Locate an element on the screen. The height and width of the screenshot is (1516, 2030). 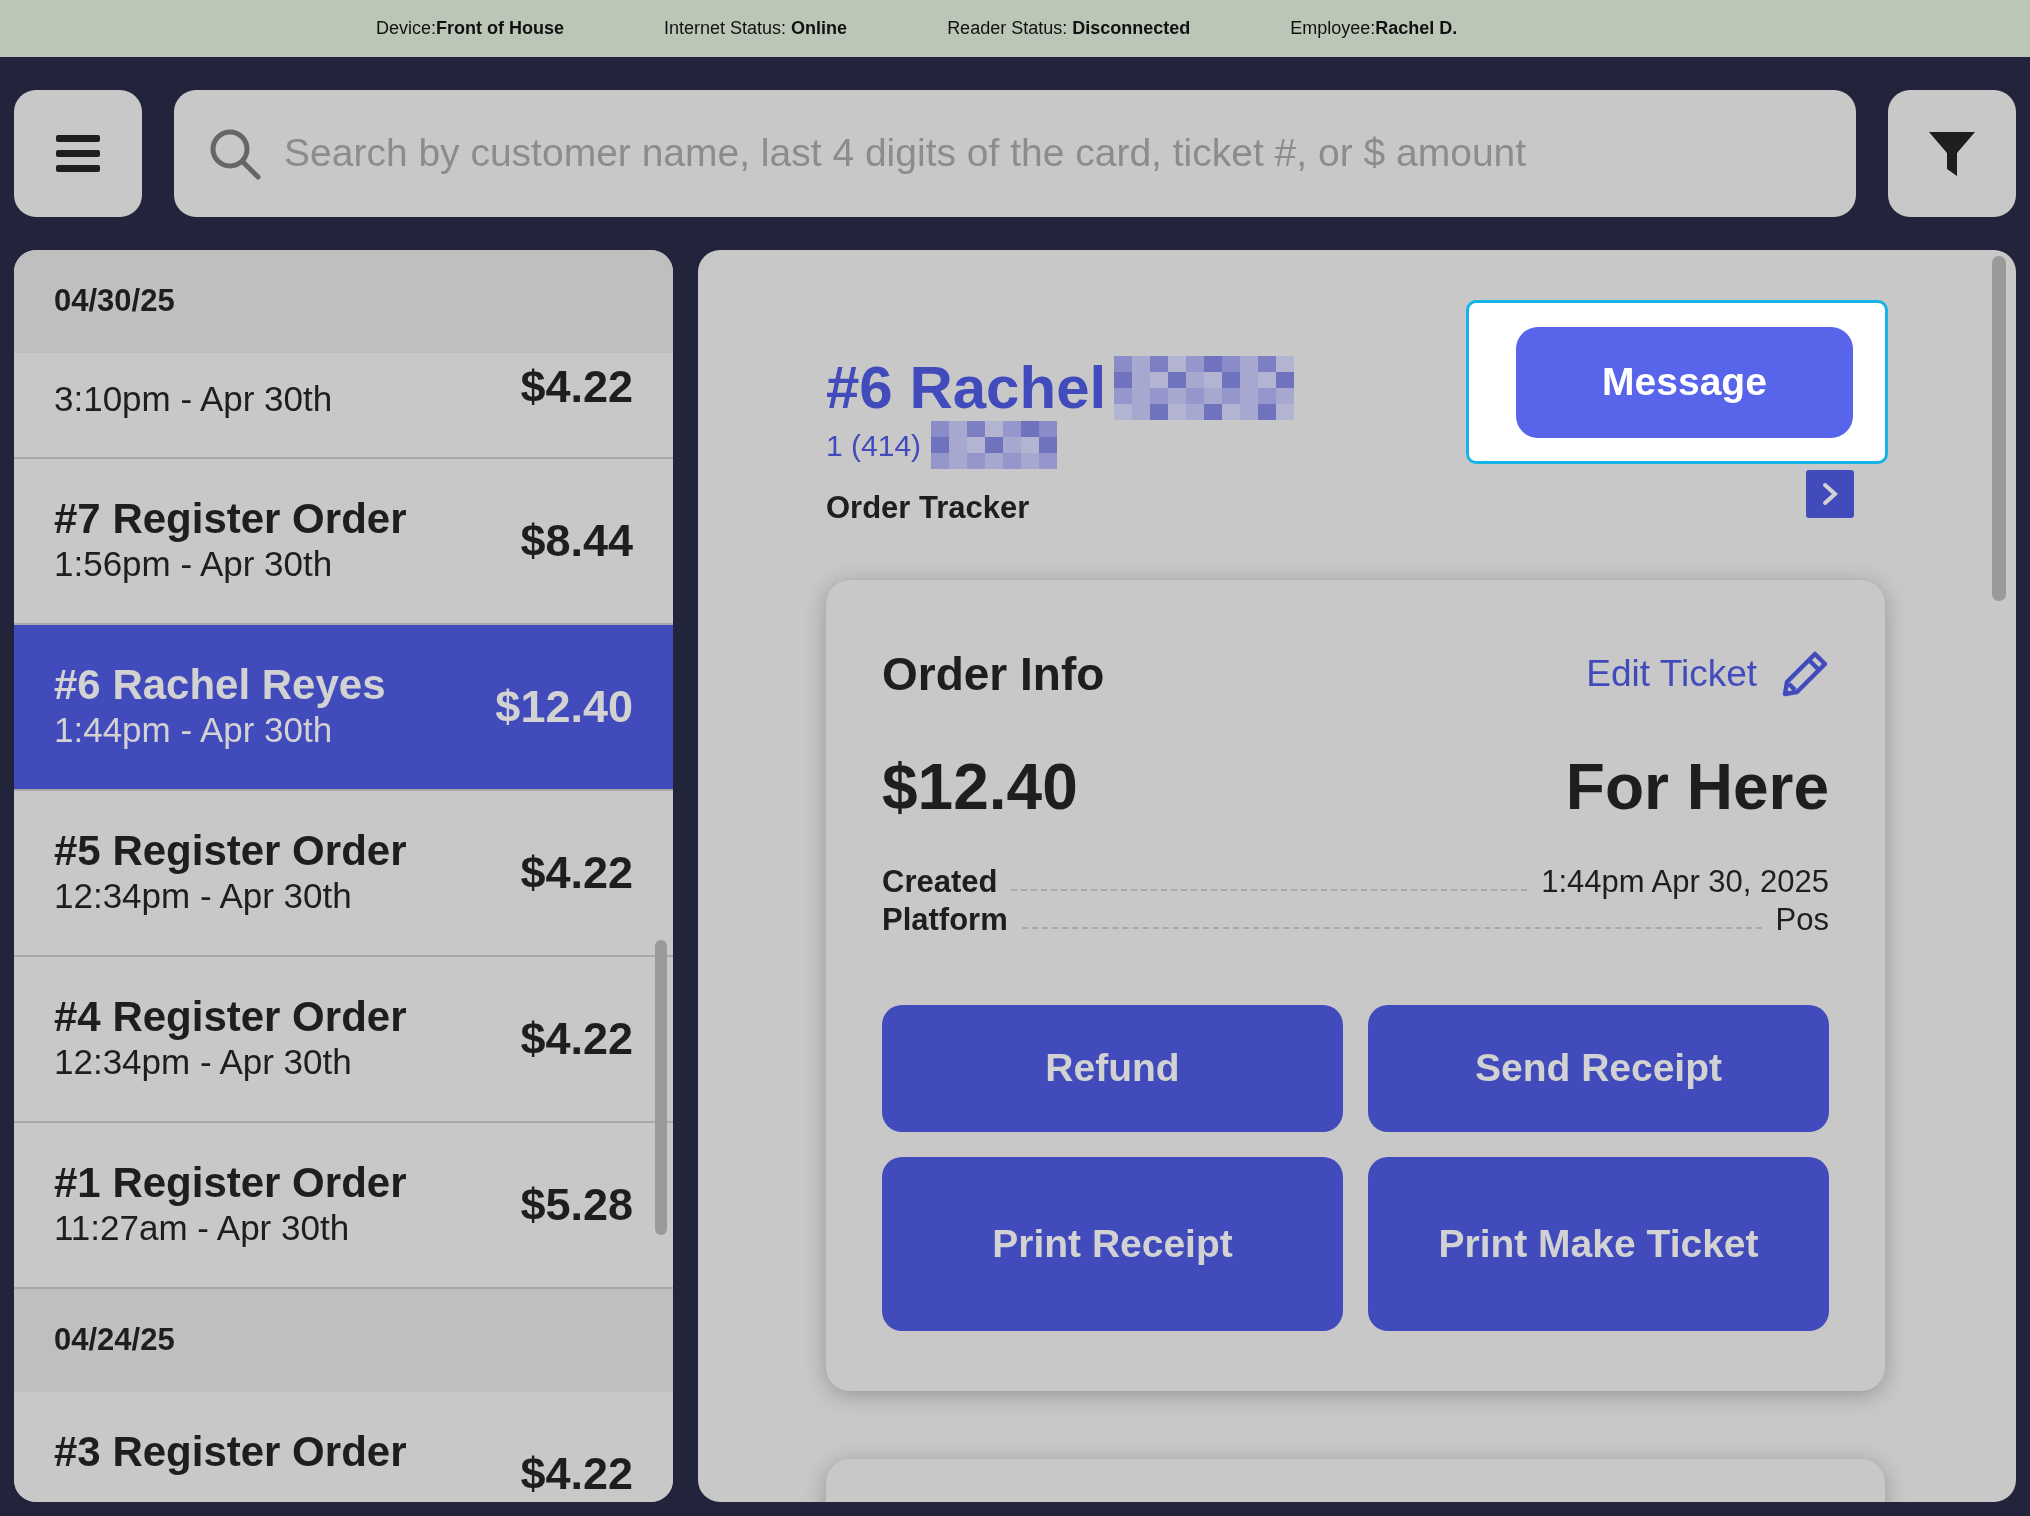
pencil-icon is located at coordinates (1805, 674).